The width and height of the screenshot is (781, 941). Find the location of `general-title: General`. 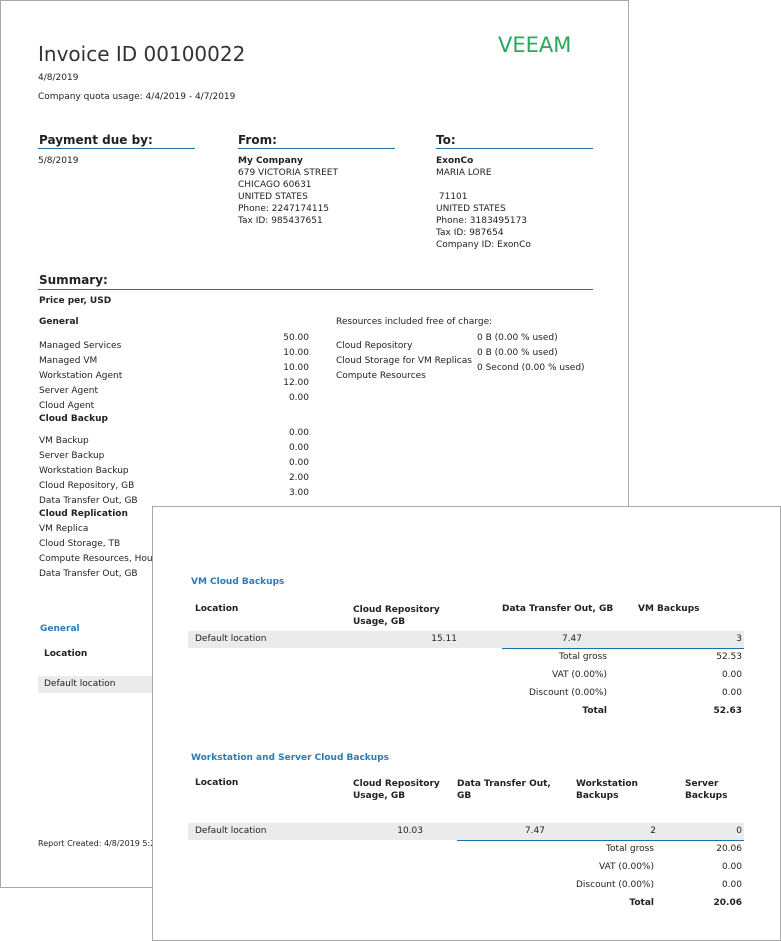

general-title: General is located at coordinates (59, 322).